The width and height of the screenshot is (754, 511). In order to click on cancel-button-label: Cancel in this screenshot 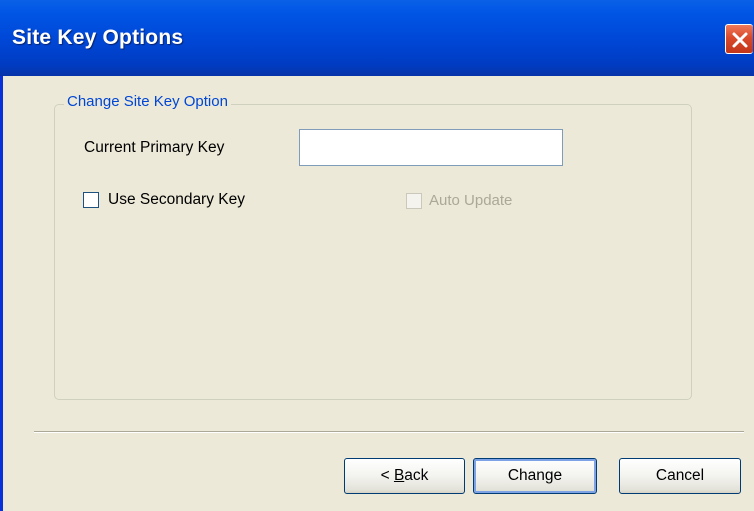, I will do `click(680, 475)`.